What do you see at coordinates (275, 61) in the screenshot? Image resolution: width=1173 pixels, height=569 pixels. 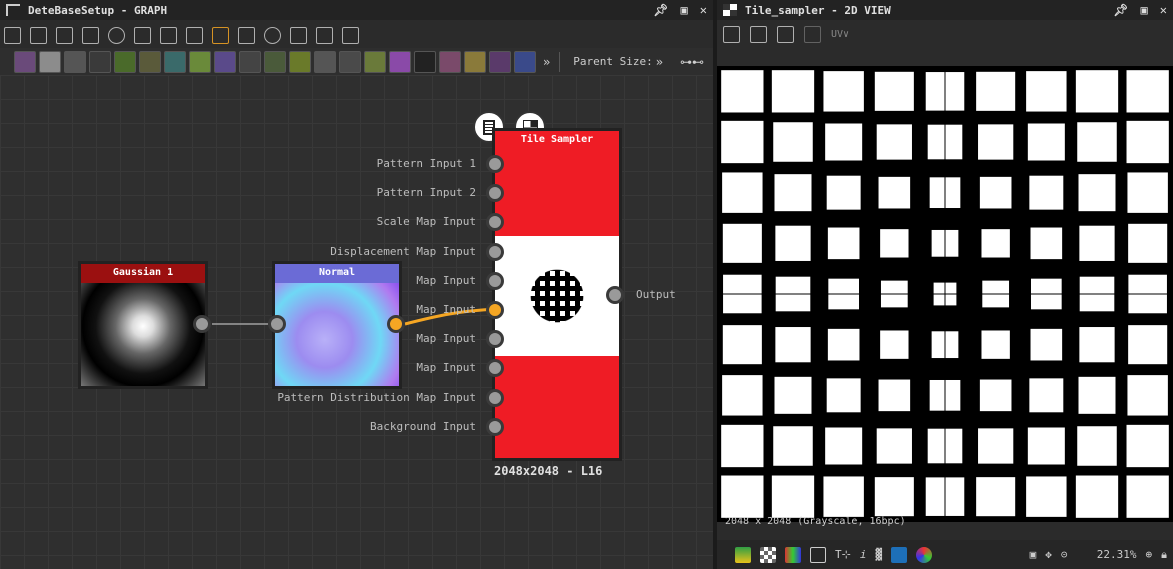 I see `level-node-icon` at bounding box center [275, 61].